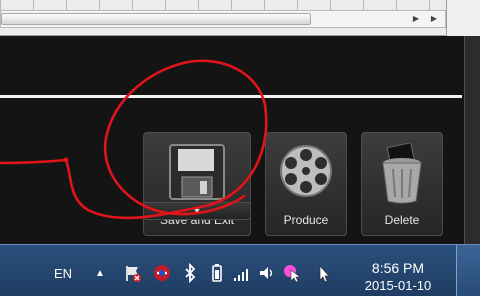 This screenshot has width=480, height=296. I want to click on produce-label: Produce, so click(306, 220).